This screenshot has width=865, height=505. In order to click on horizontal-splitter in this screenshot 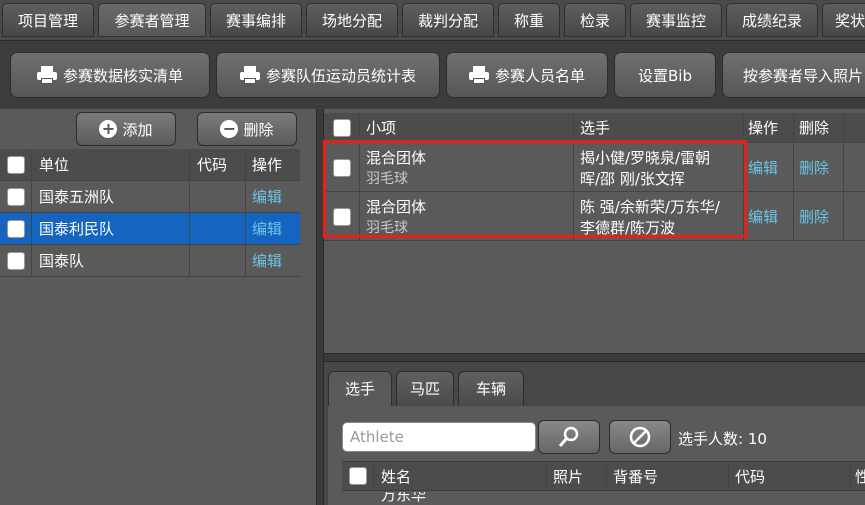, I will do `click(594, 357)`.